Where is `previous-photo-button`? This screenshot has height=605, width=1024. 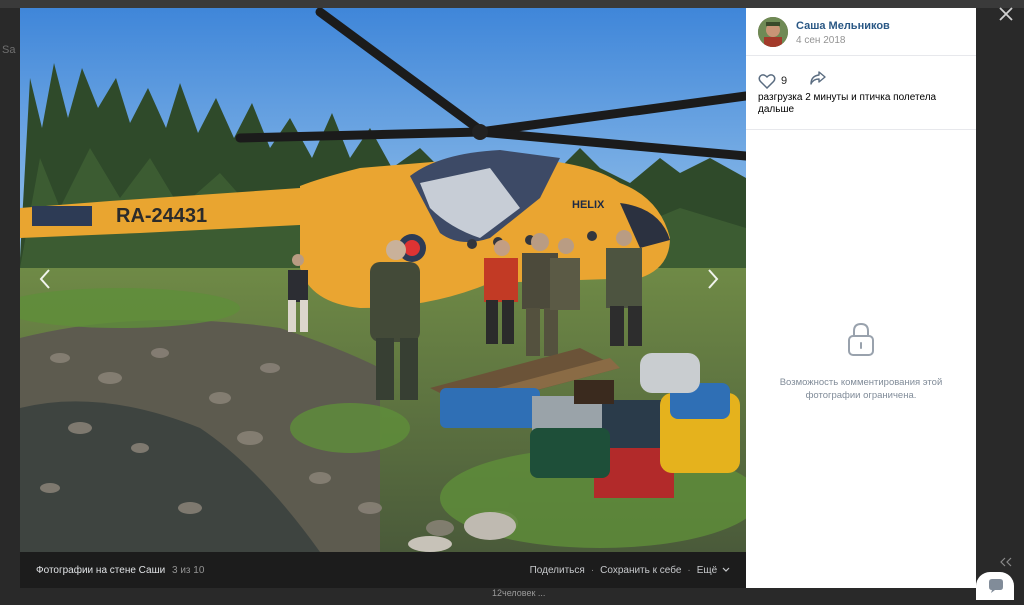
previous-photo-button is located at coordinates (50, 280).